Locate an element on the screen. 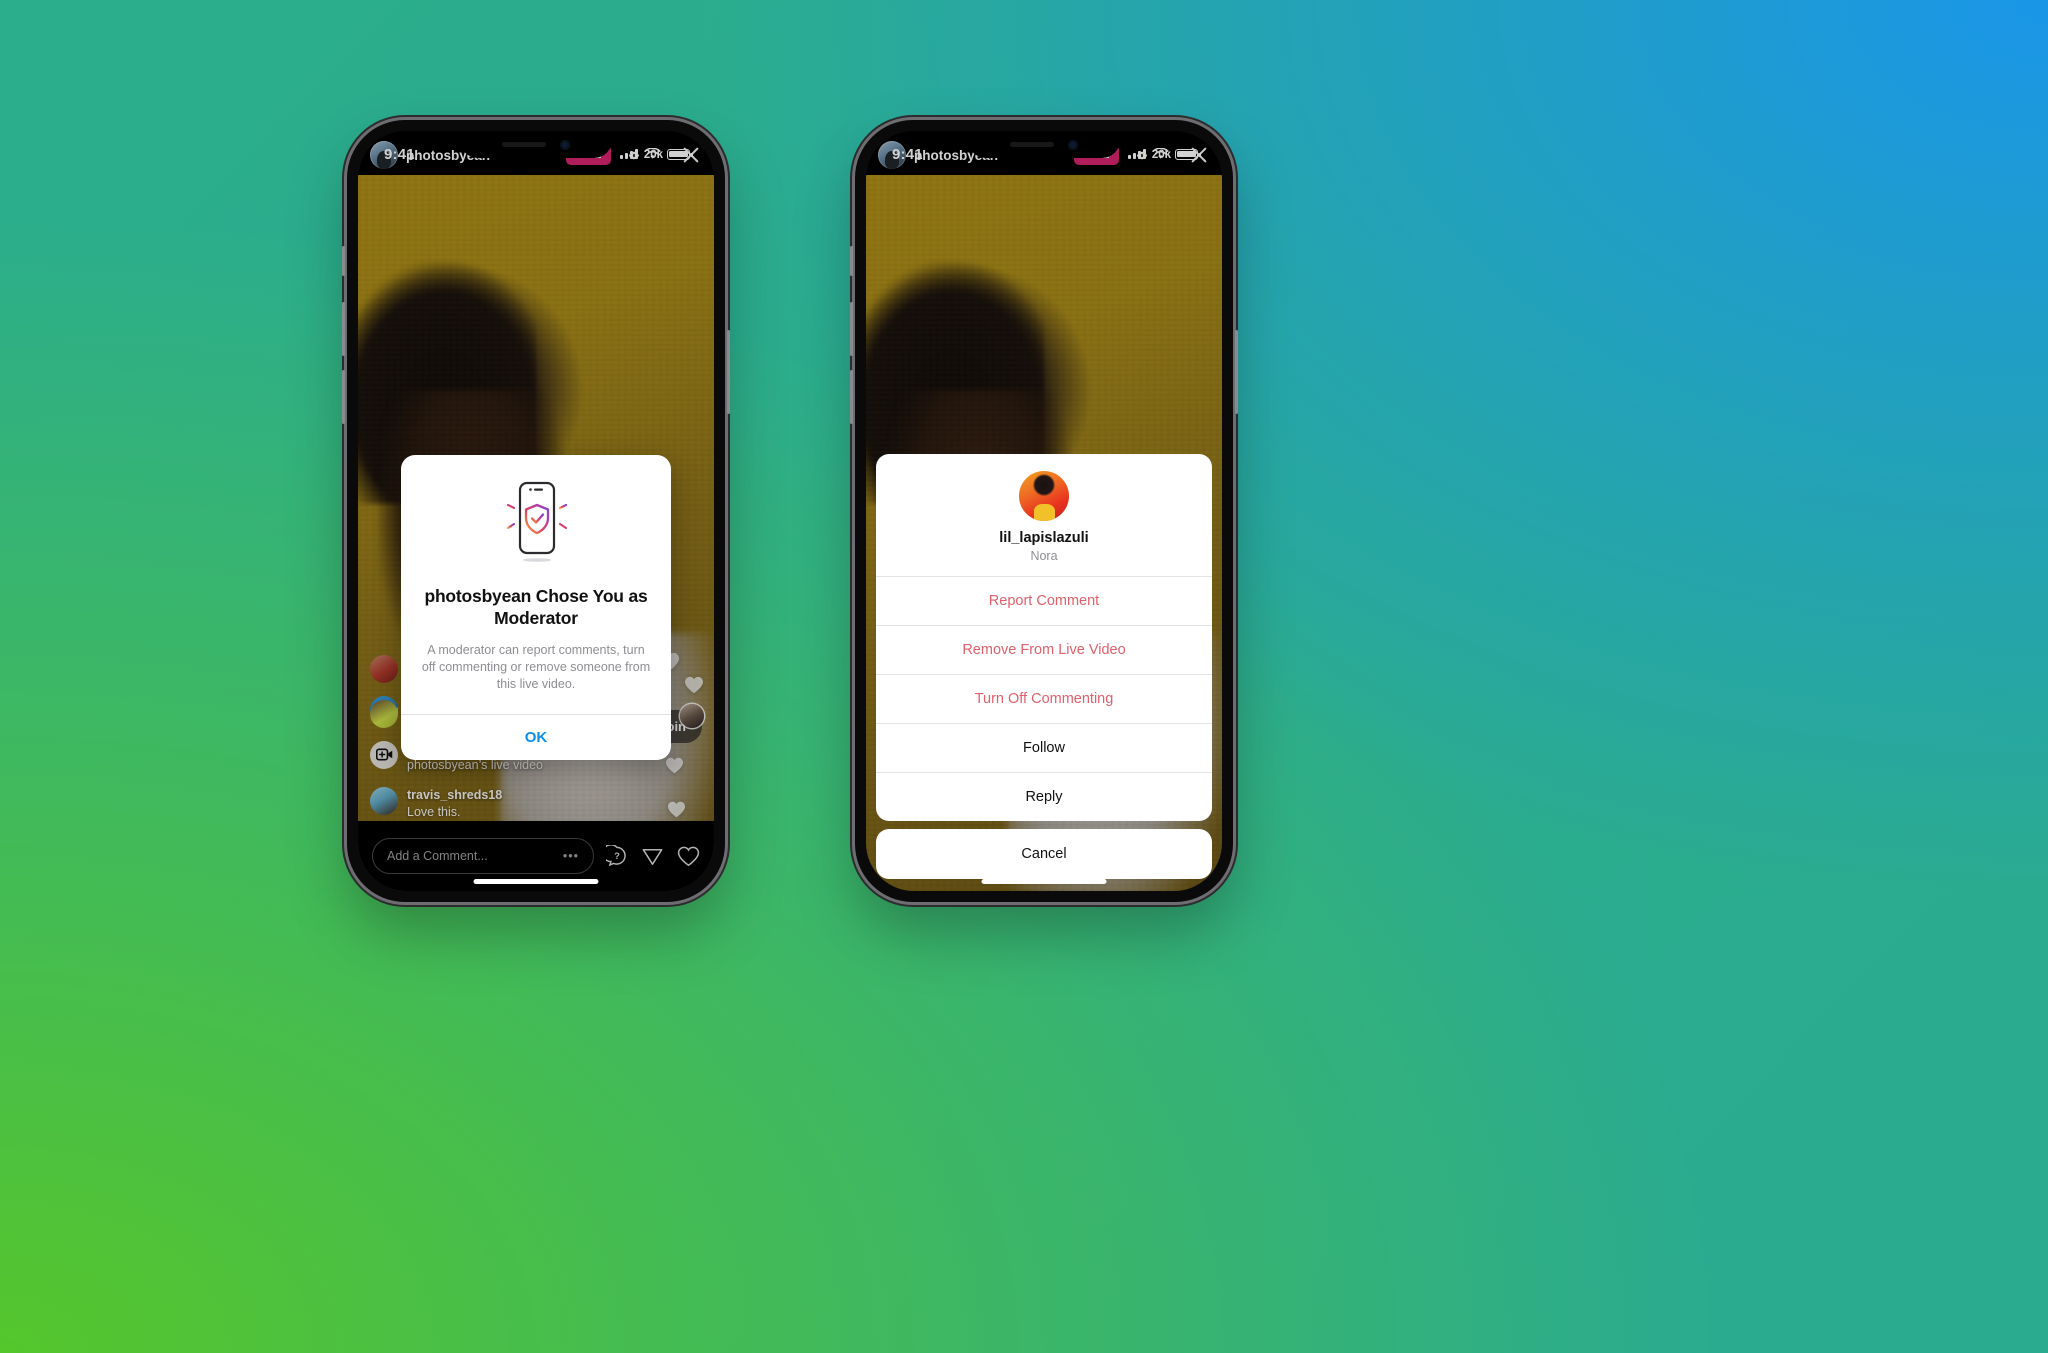  action-turn-off-commenting: Turn Off Commenting is located at coordinates (1044, 699).